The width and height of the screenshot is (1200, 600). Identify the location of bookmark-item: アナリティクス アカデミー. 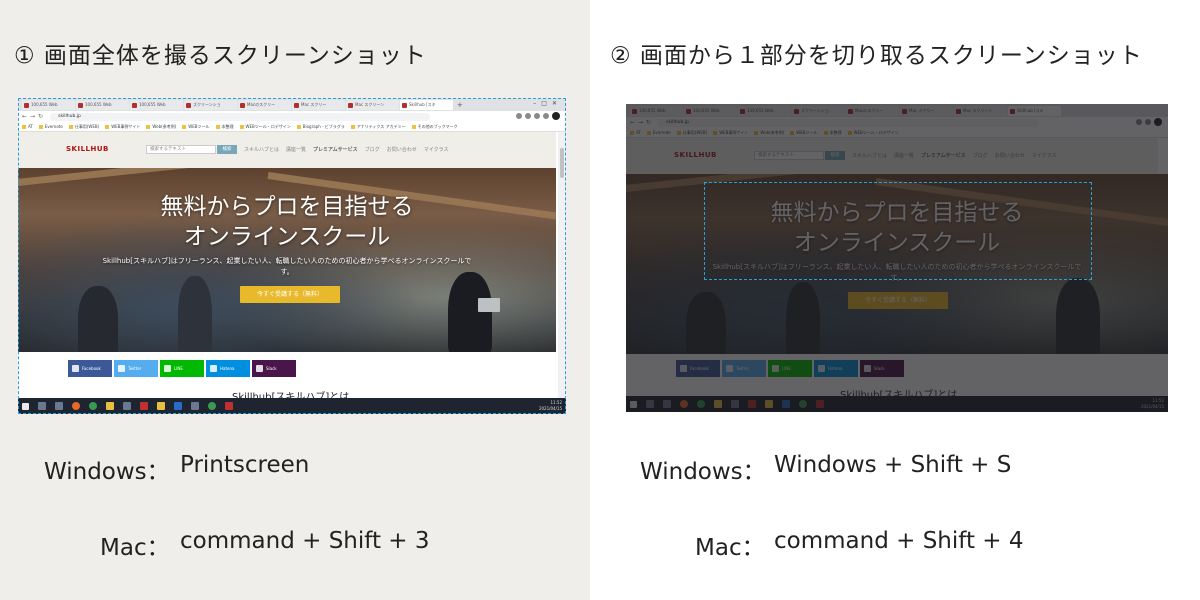
(378, 127).